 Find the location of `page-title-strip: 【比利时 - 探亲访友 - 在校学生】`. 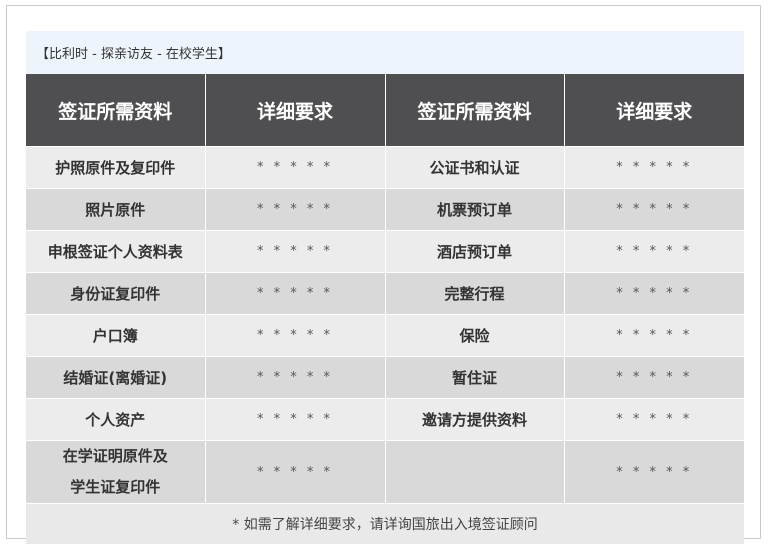

page-title-strip: 【比利时 - 探亲访友 - 在校学生】 is located at coordinates (385, 52).